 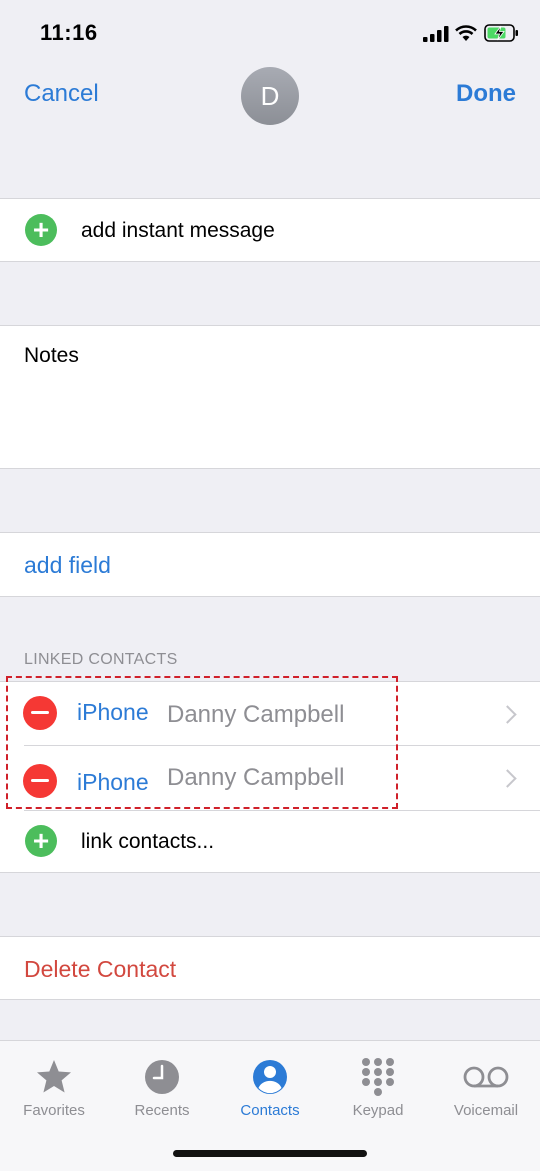 I want to click on notes-field: Notes, so click(x=270, y=397).